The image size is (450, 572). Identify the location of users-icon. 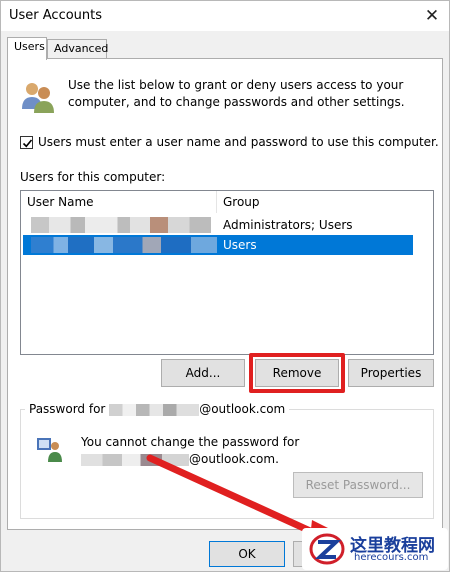
(38, 98).